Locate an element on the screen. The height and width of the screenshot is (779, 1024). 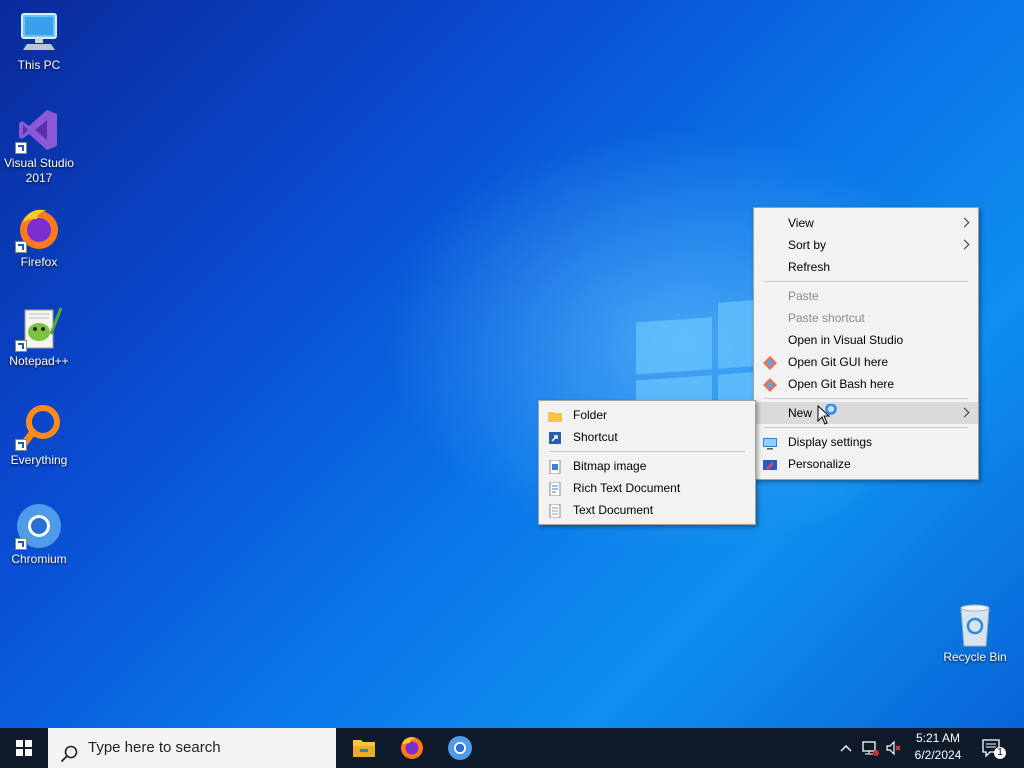
shortcut-icon is located at coordinates (555, 437).